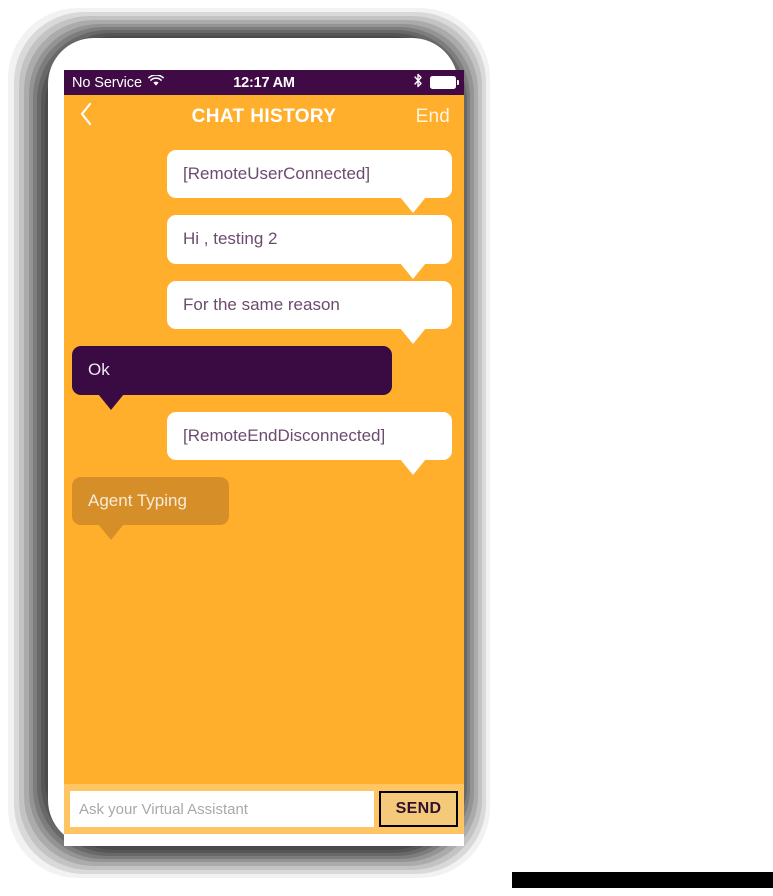 Image resolution: width=773 pixels, height=896 pixels. I want to click on send-button: SEND, so click(418, 809).